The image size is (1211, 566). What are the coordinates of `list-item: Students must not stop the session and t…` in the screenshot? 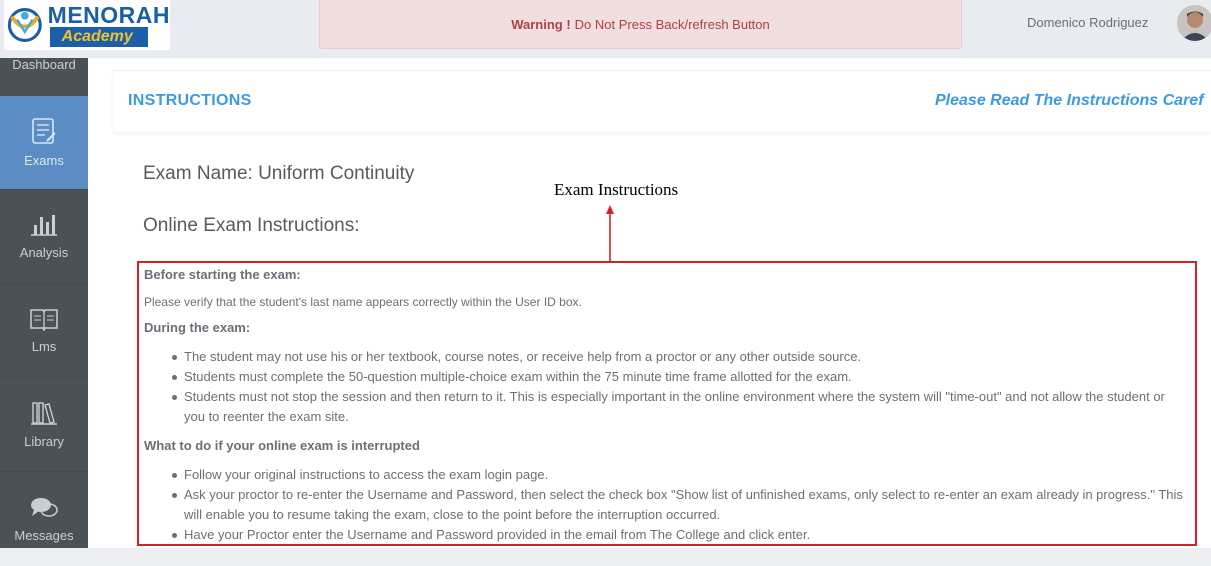 It's located at (681, 407).